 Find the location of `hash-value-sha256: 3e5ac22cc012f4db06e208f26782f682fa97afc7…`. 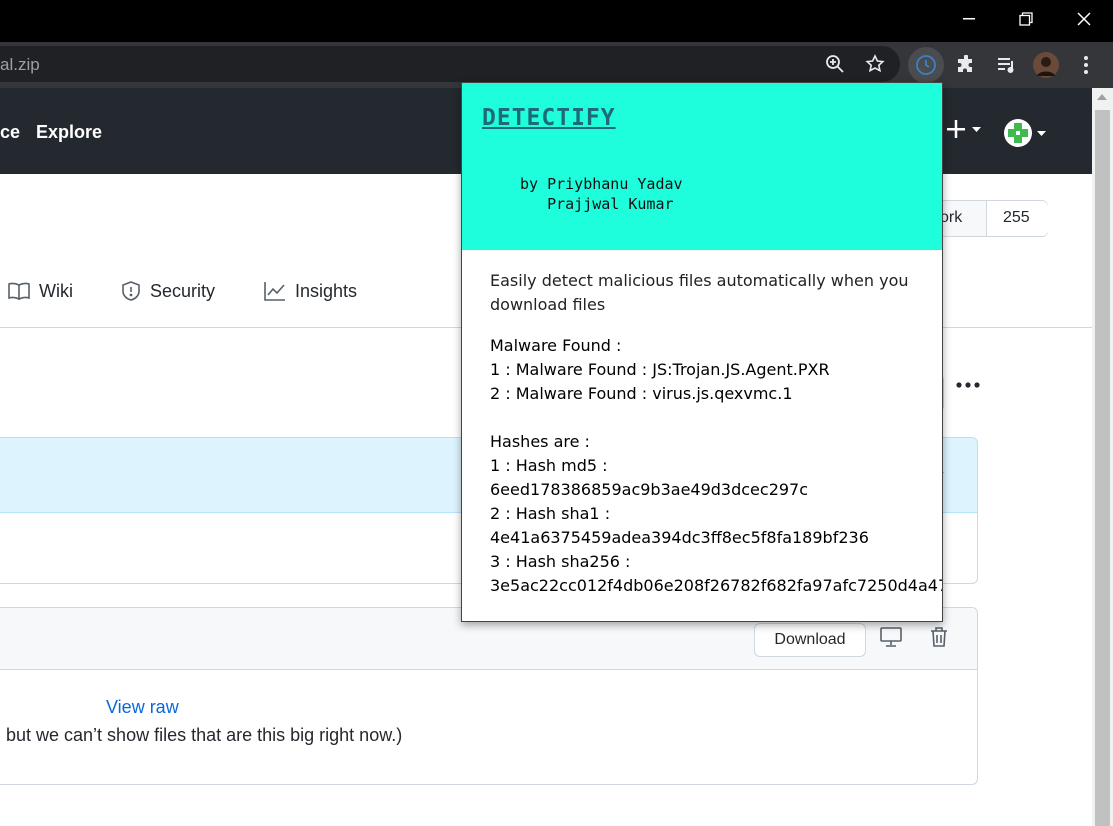

hash-value-sha256: 3e5ac22cc012f4db06e208f26782f682fa97afc7… is located at coordinates (716, 585).